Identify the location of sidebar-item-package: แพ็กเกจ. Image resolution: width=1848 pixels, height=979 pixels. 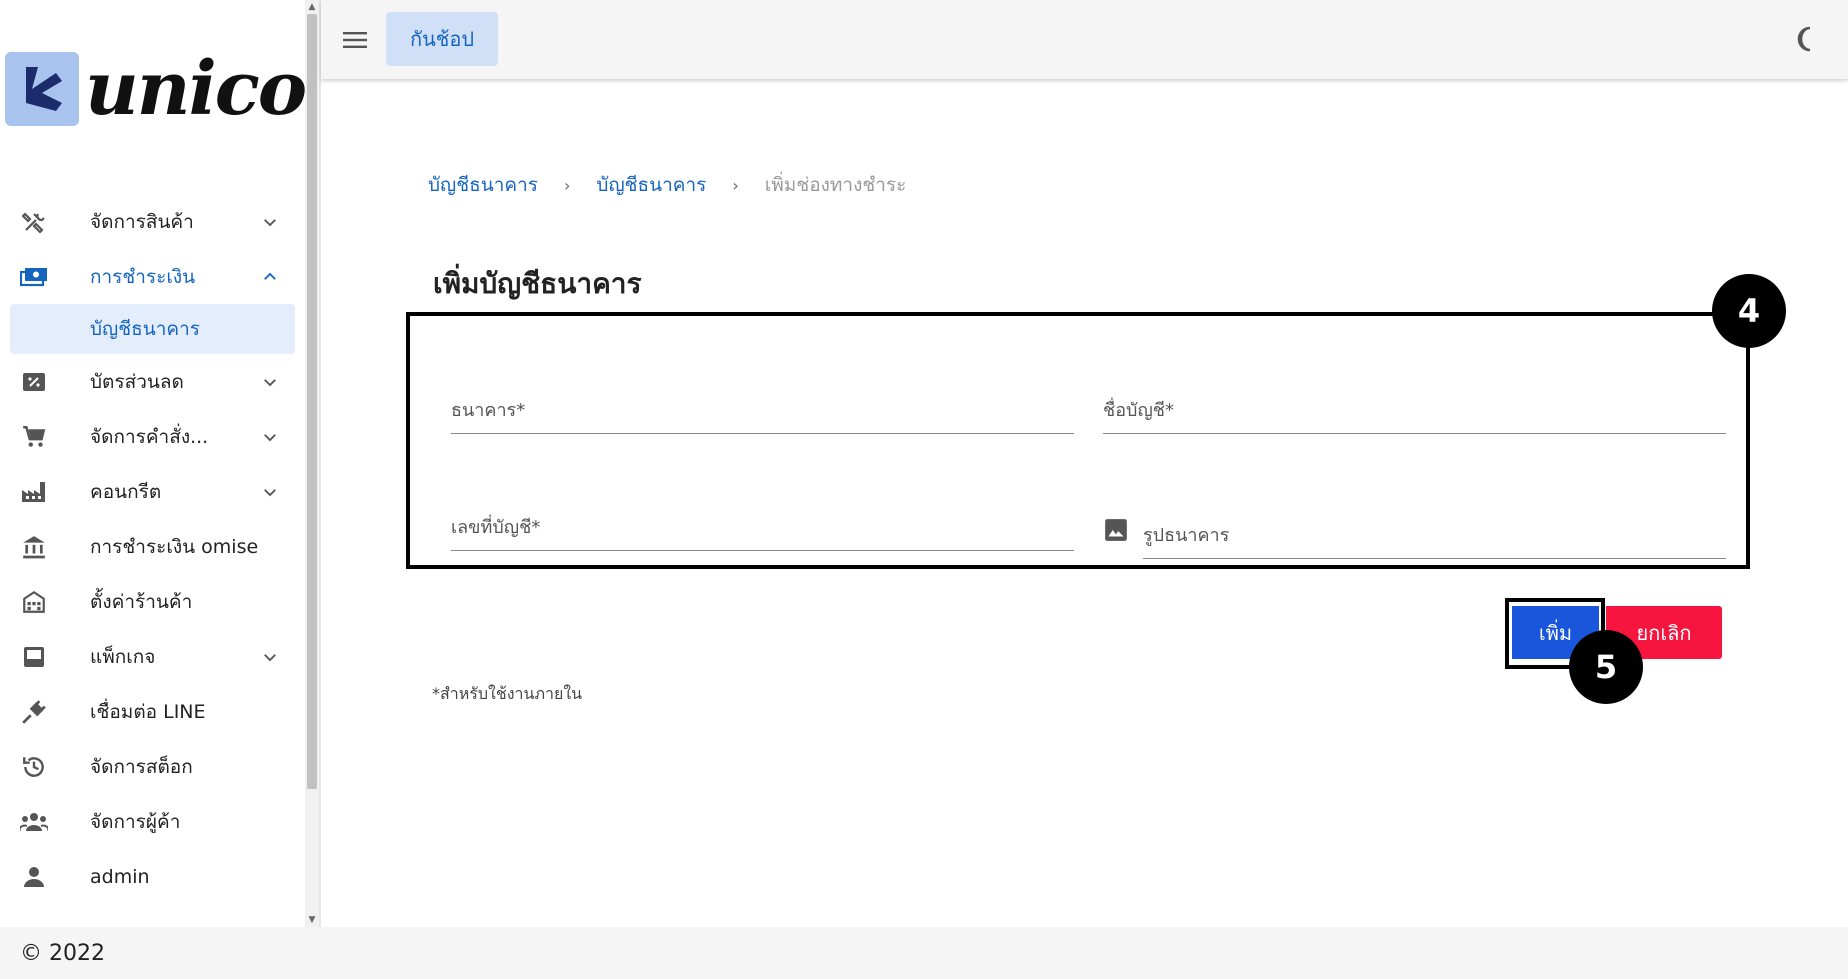
(152, 656).